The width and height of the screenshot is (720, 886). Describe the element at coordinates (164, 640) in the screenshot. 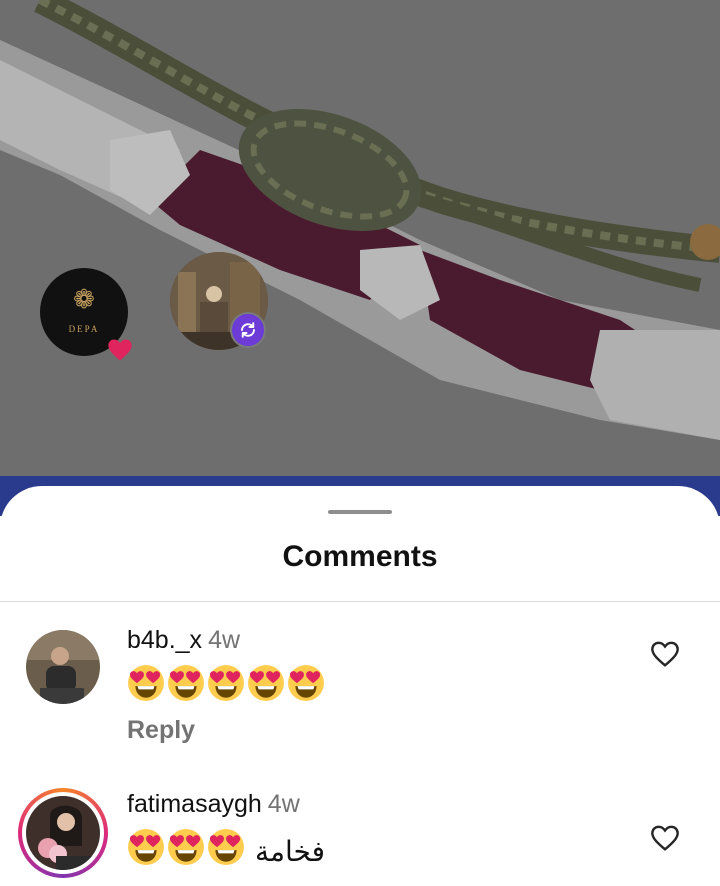

I see `comment-username: b4b._x` at that location.